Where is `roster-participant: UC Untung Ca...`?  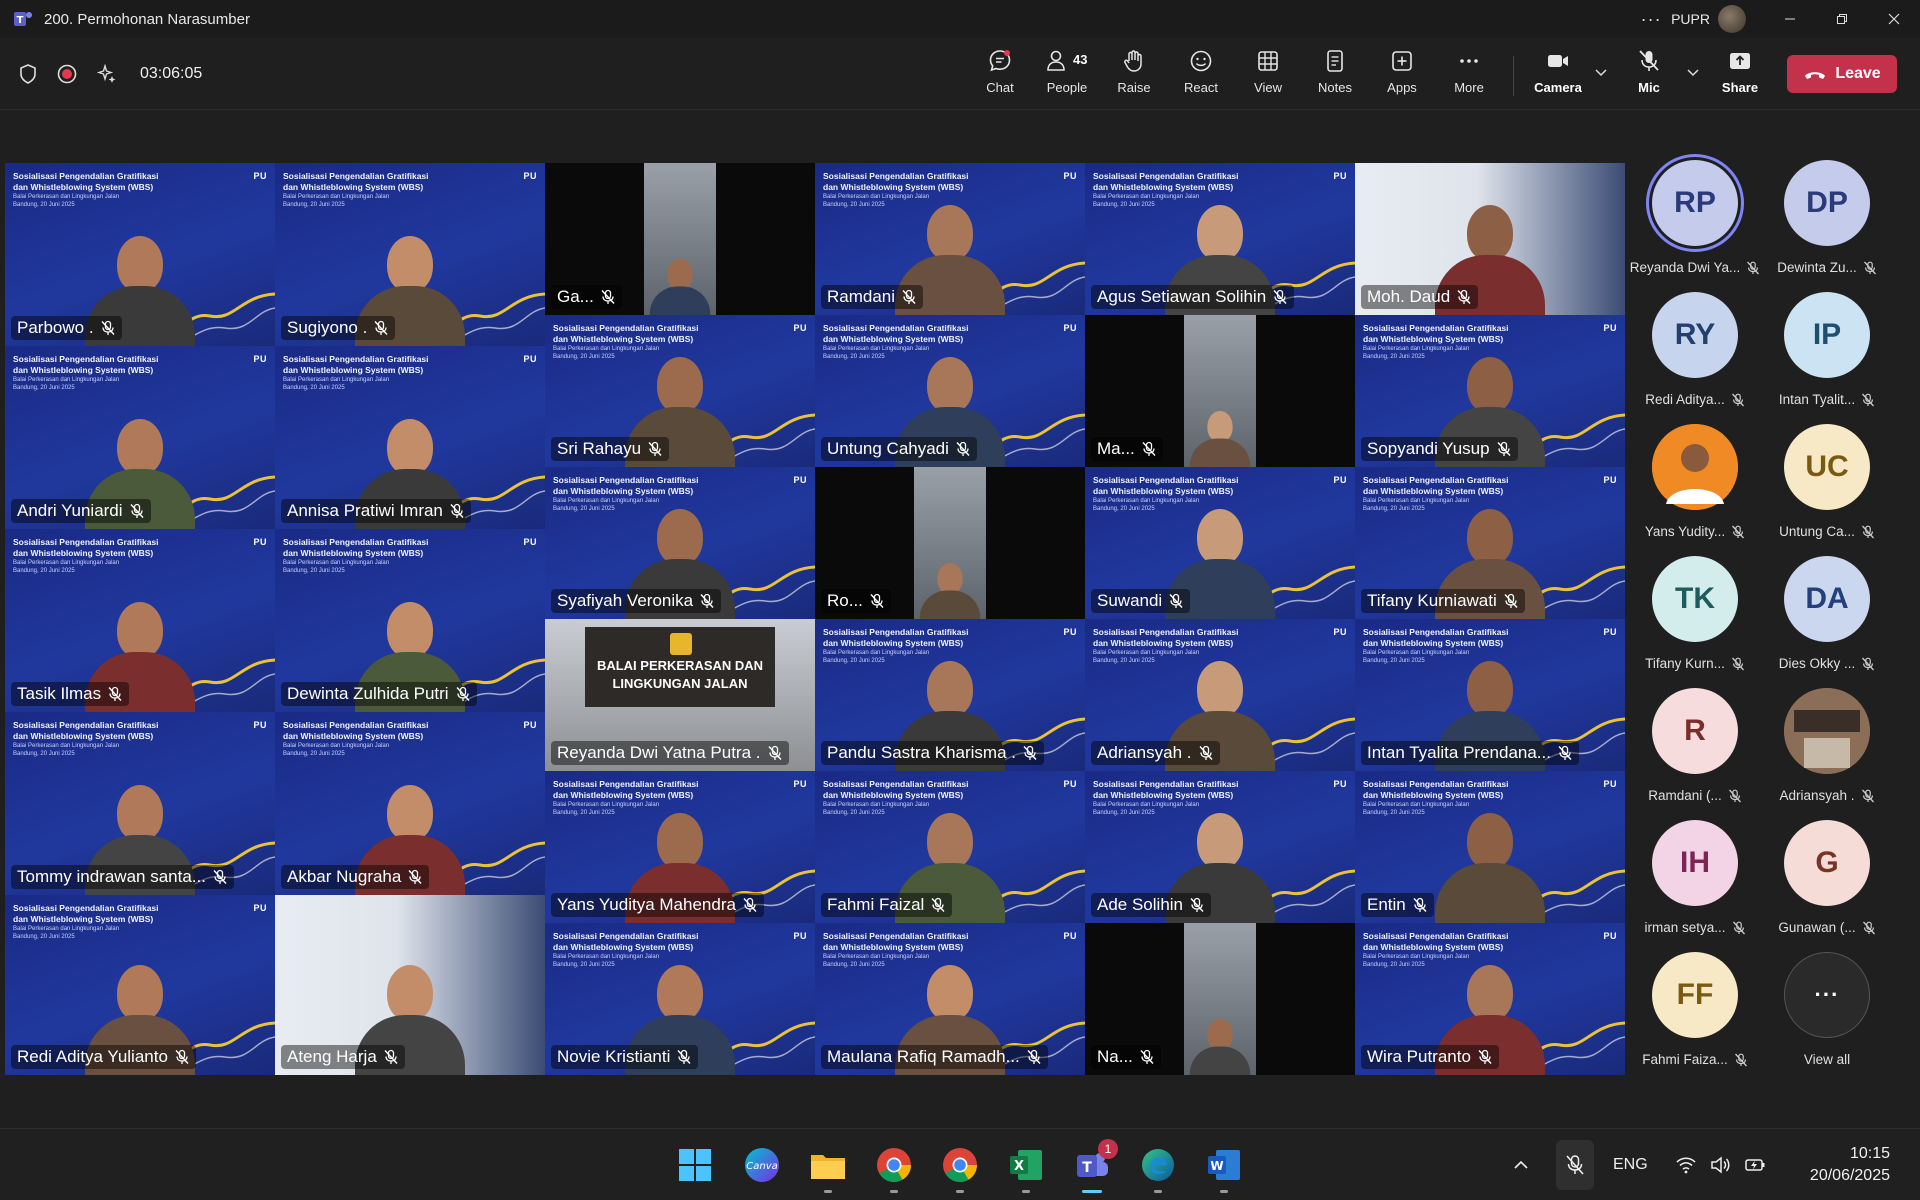 roster-participant: UC Untung Ca... is located at coordinates (1827, 488).